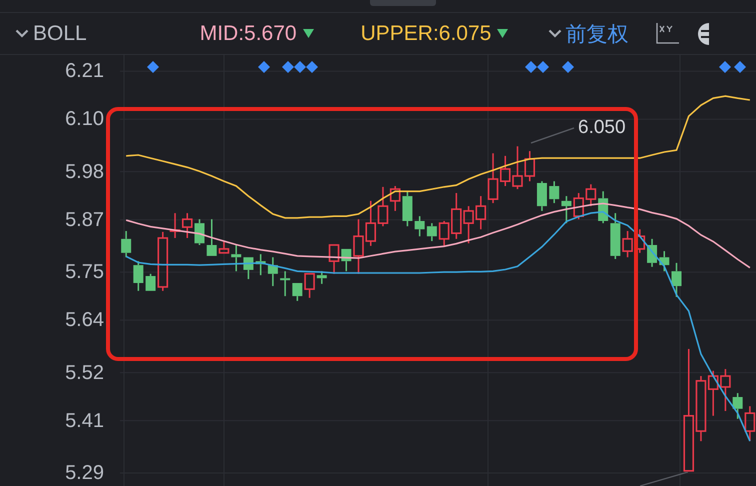  I want to click on tab-strip, so click(403, 3).